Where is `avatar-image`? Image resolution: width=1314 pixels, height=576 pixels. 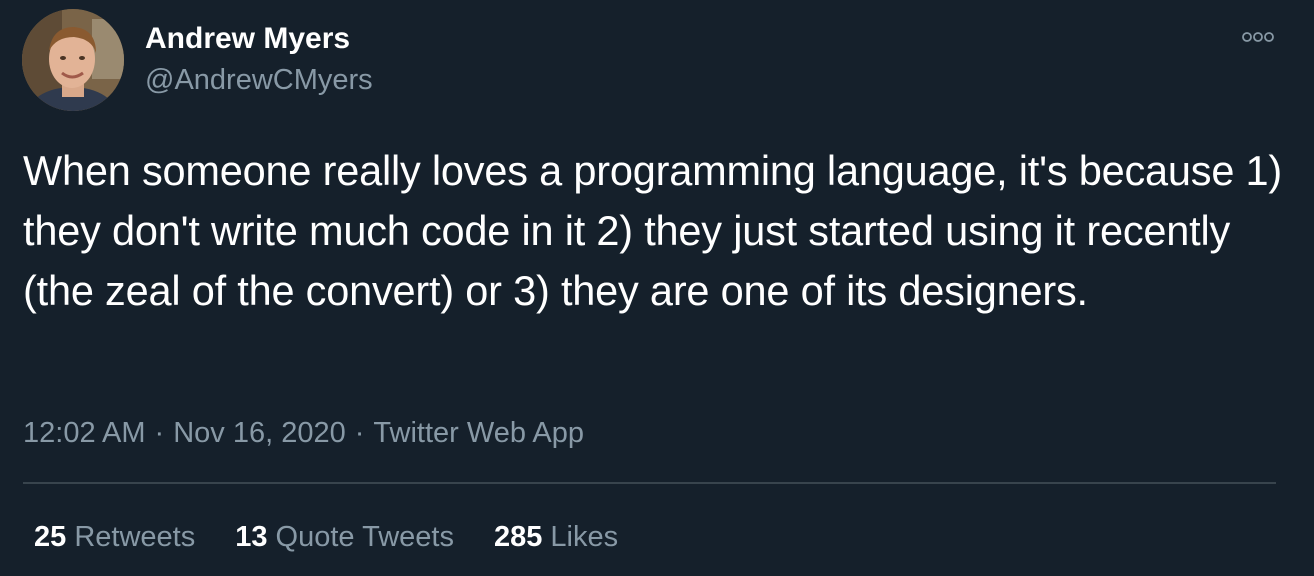
avatar-image is located at coordinates (73, 60).